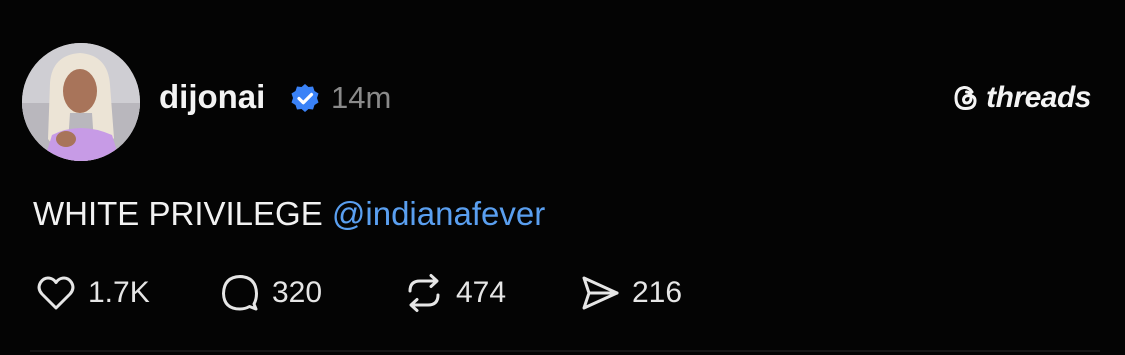  What do you see at coordinates (1038, 97) in the screenshot?
I see `brand-name: threads` at bounding box center [1038, 97].